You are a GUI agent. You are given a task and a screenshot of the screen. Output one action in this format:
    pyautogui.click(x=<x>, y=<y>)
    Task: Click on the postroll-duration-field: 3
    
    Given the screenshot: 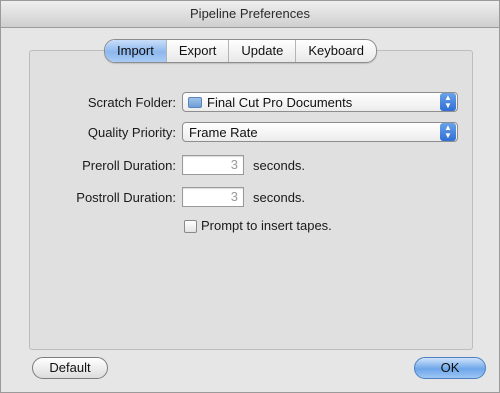 What is the action you would take?
    pyautogui.click(x=213, y=197)
    